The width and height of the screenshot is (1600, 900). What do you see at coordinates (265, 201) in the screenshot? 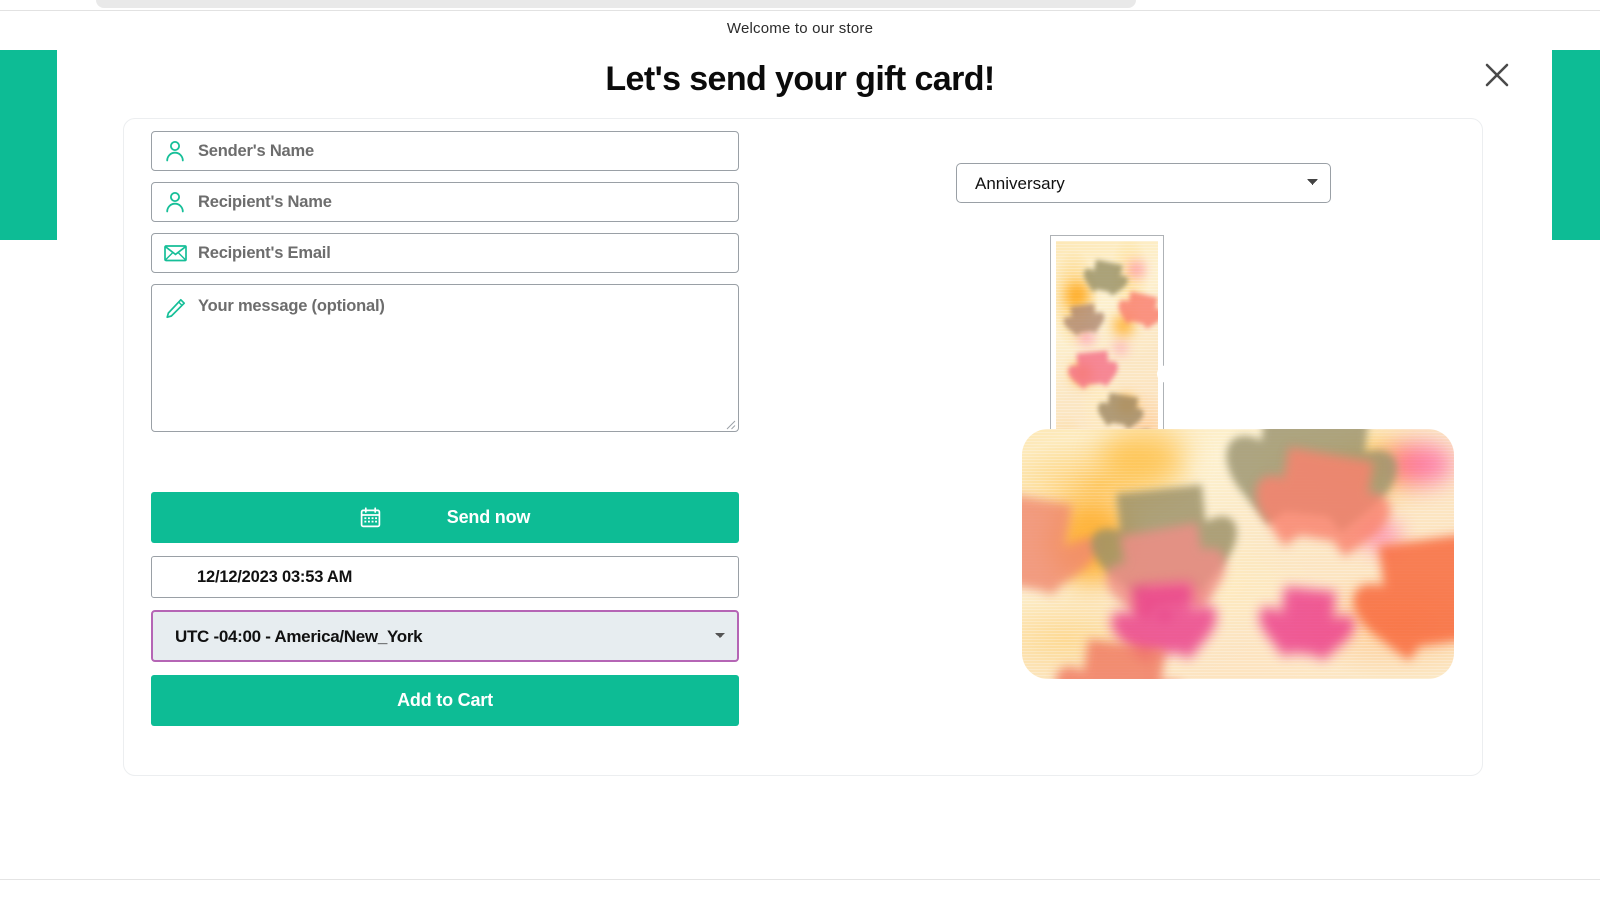
I see `recipient-name-placeholder: Recipient's Name` at bounding box center [265, 201].